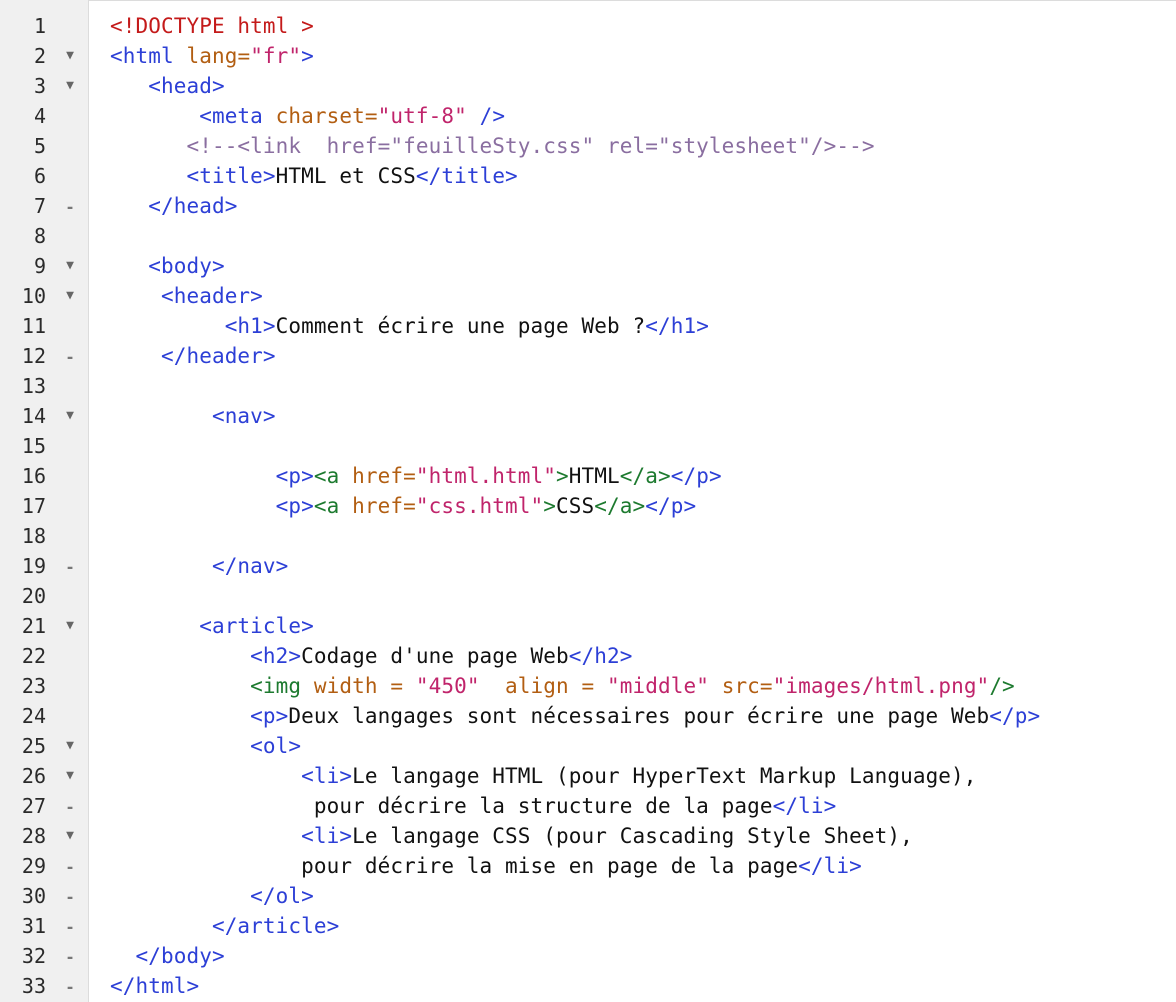 The image size is (1176, 1002). Describe the element at coordinates (588, 116) in the screenshot. I see `code-line: 4 <meta charset="utf-8" />` at that location.